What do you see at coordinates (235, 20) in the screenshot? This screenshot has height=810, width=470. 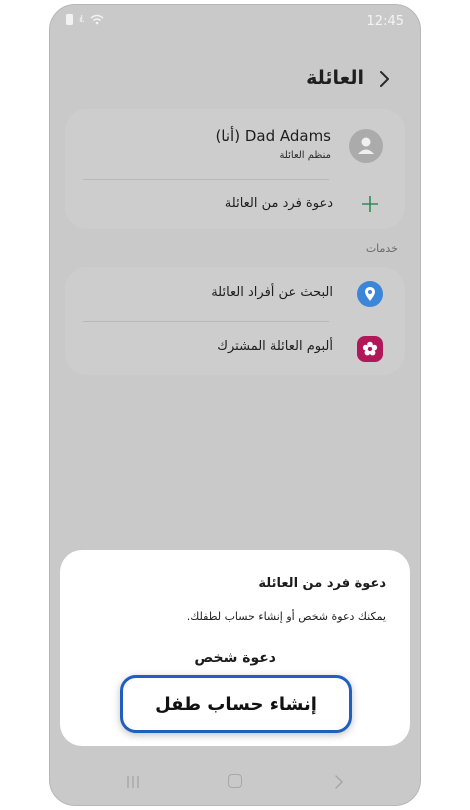 I see `status-bar: ıl. 12:45` at bounding box center [235, 20].